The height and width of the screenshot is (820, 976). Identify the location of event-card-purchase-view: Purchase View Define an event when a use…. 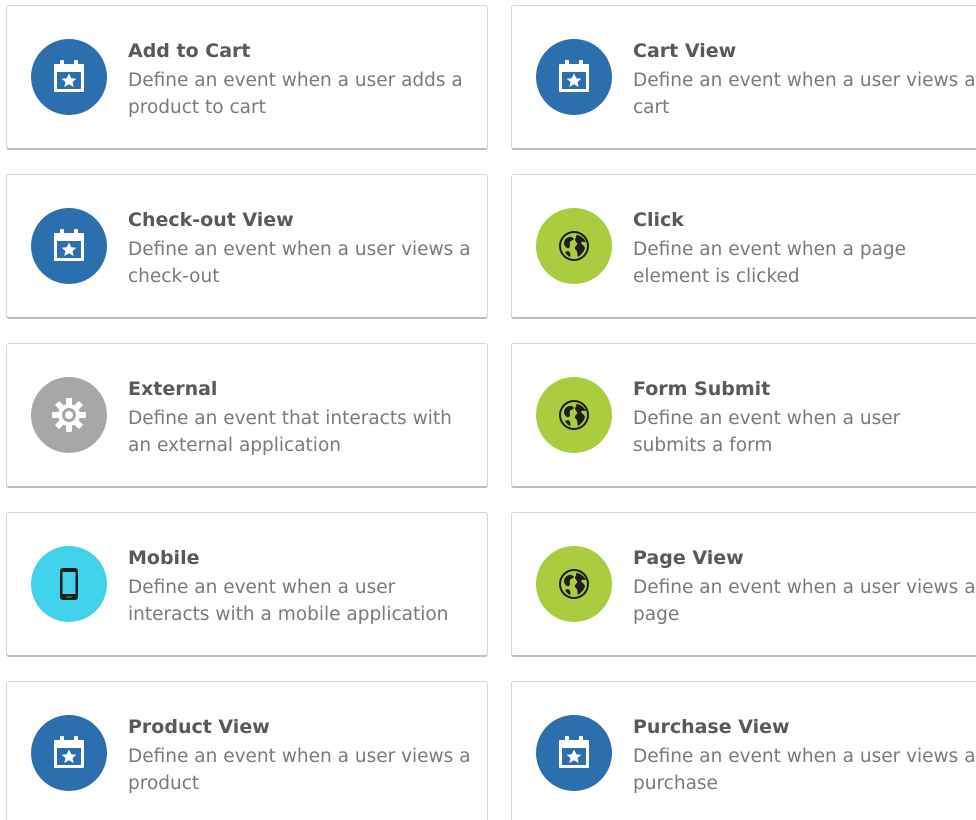
(743, 750).